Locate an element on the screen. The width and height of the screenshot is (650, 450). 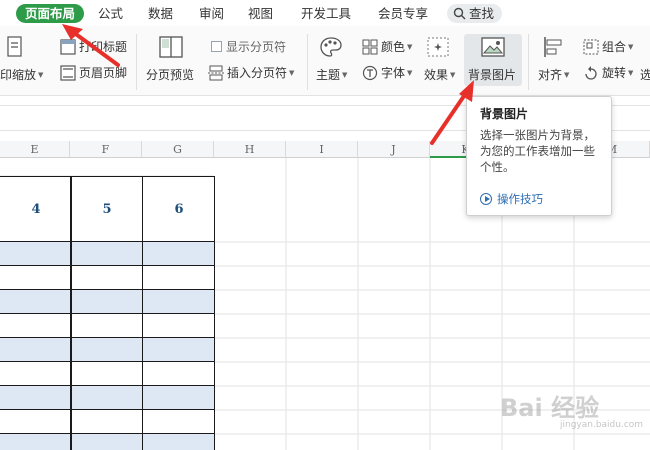
font-icon is located at coordinates (370, 72).